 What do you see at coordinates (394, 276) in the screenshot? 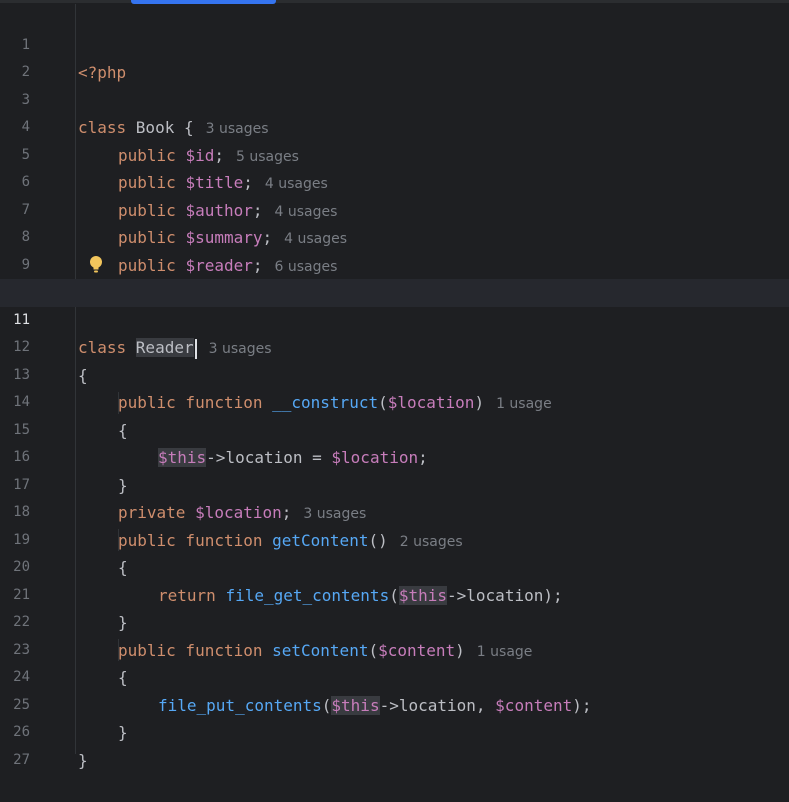
I see `code-line: 10` at bounding box center [394, 276].